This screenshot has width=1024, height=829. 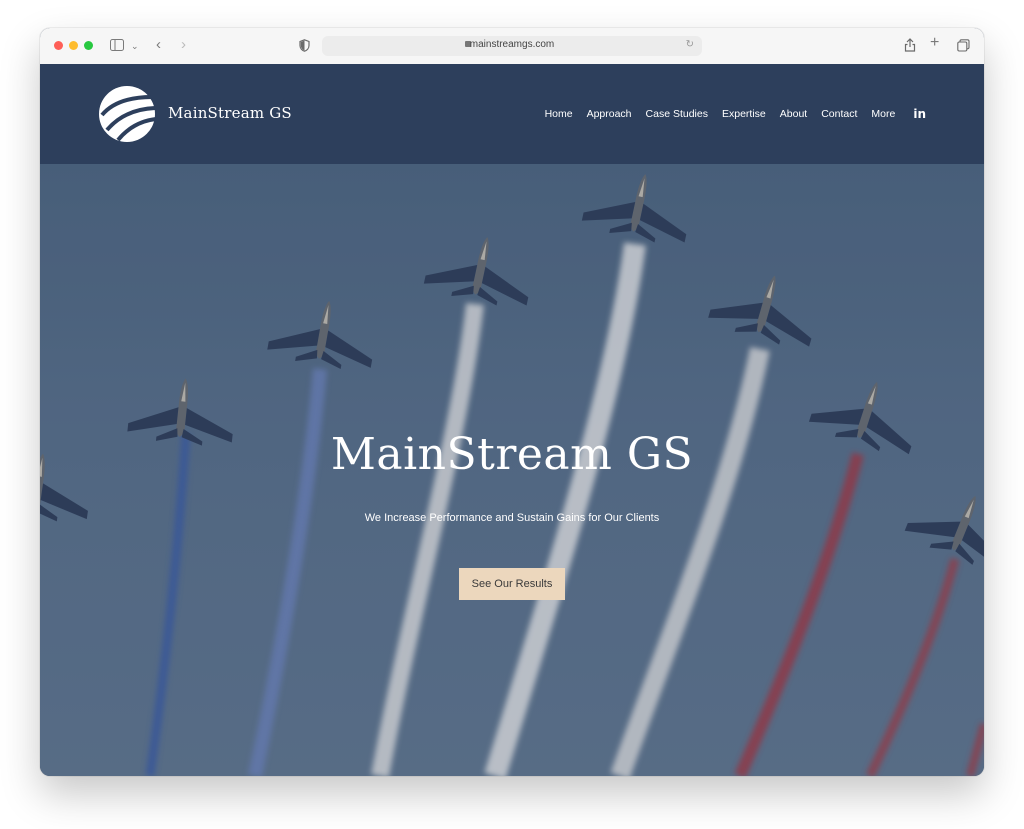 I want to click on nav-case-studies: Case Studies, so click(x=677, y=114).